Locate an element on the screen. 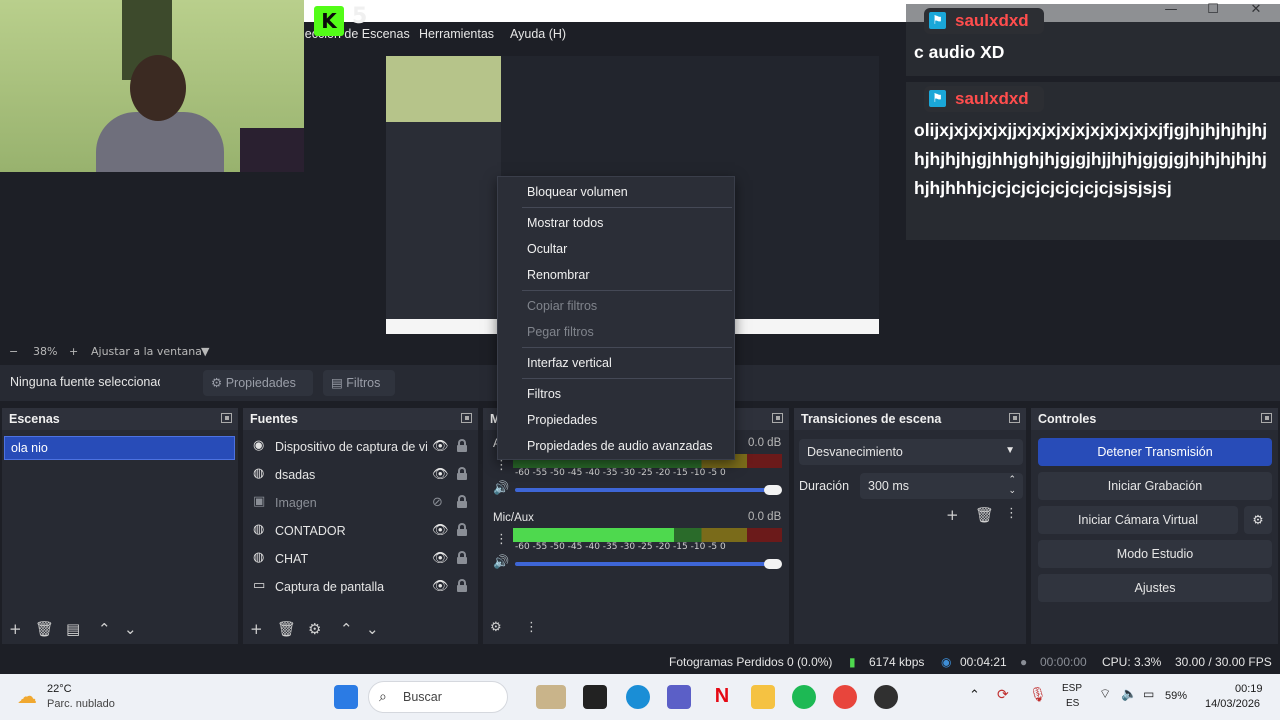 This screenshot has height=720, width=1280. studio-mode-button: Modo Estudio is located at coordinates (1155, 554).